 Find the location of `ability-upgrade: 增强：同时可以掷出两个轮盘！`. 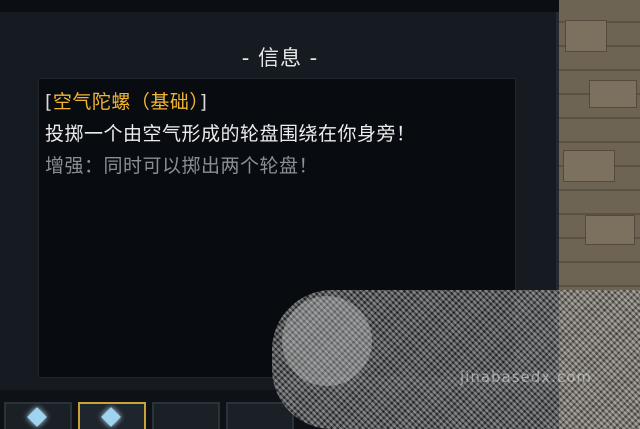

ability-upgrade: 增强：同时可以掷出两个轮盘！ is located at coordinates (182, 166).